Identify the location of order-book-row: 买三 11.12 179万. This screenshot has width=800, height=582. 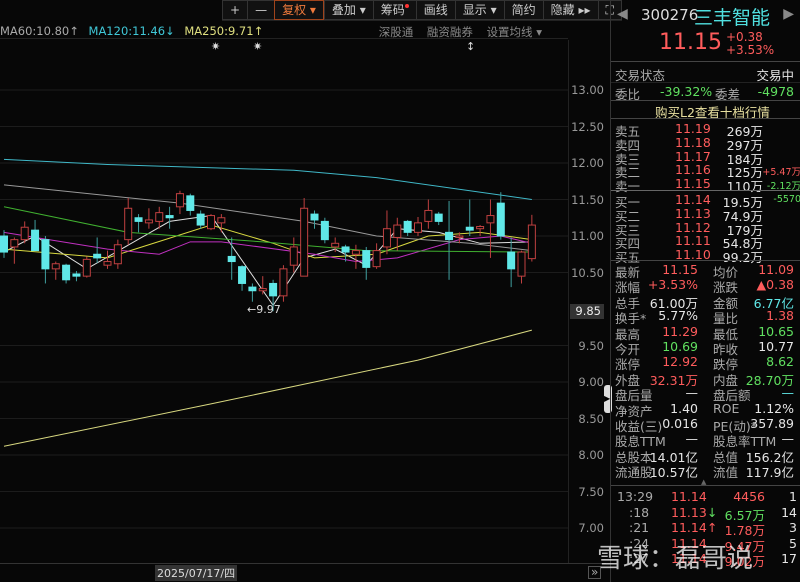
(705, 229).